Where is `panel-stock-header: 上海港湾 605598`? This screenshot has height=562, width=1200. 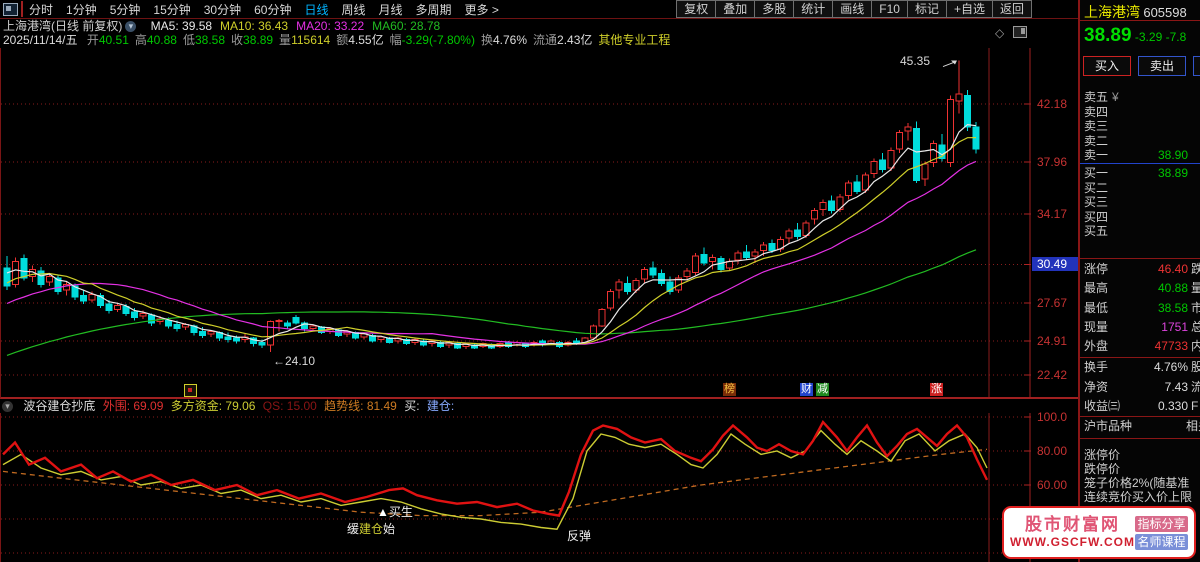 panel-stock-header: 上海港湾 605598 is located at coordinates (1135, 12).